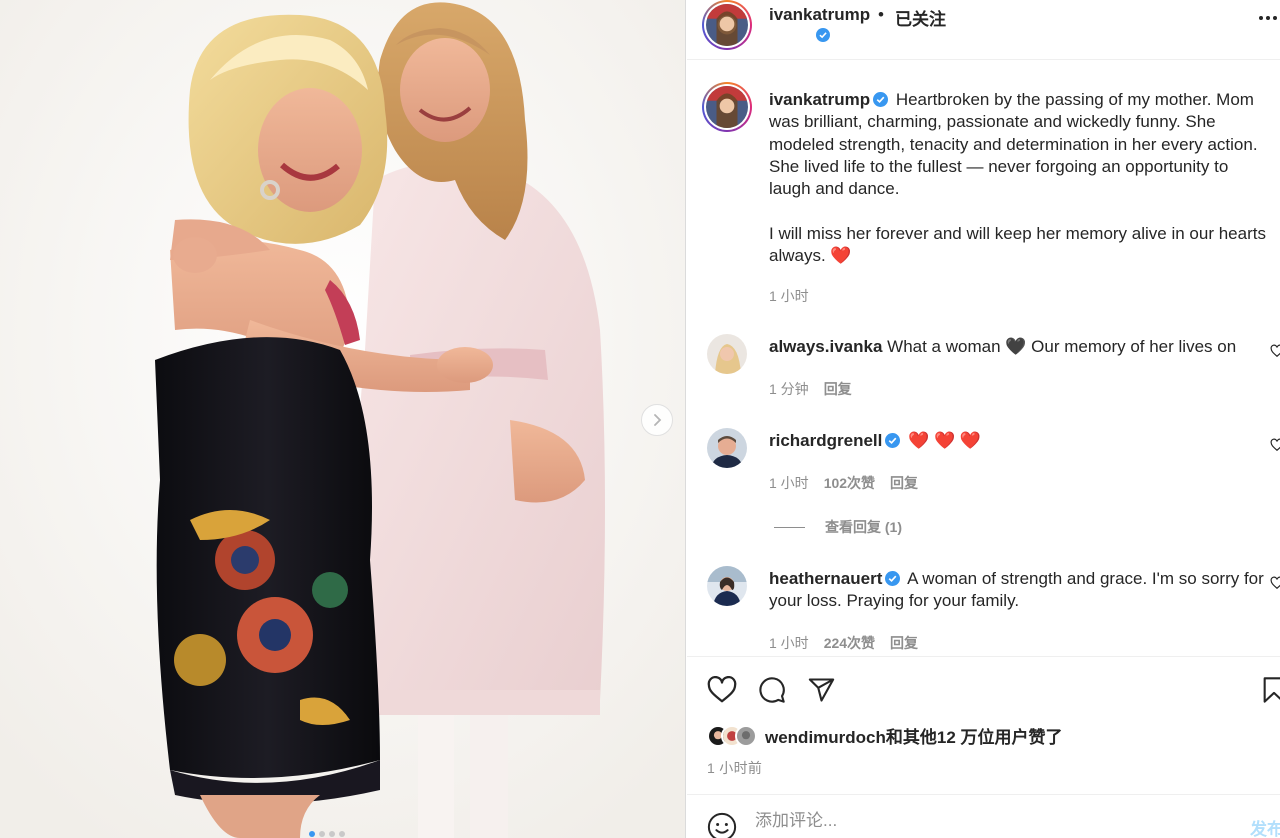  I want to click on comment-meta: 1 小时 102次赞 回复, so click(843, 483).